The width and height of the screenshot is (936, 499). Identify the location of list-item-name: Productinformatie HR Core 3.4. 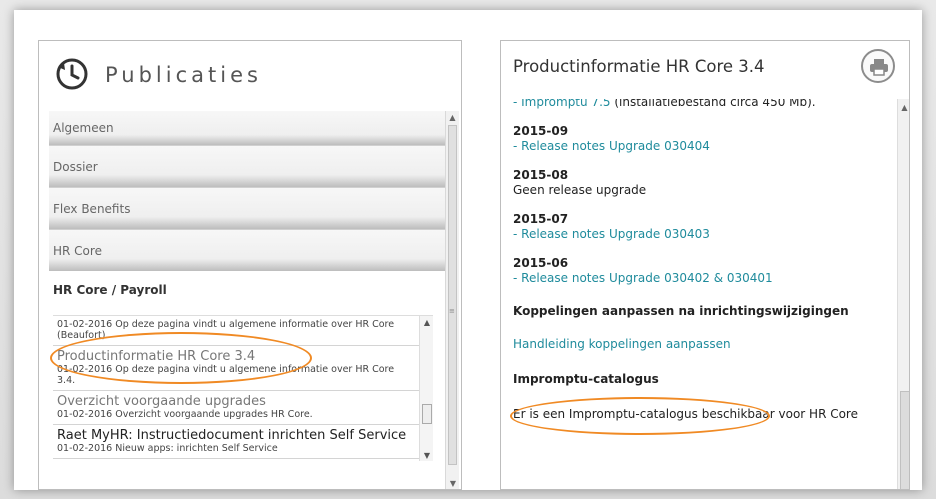
(236, 356).